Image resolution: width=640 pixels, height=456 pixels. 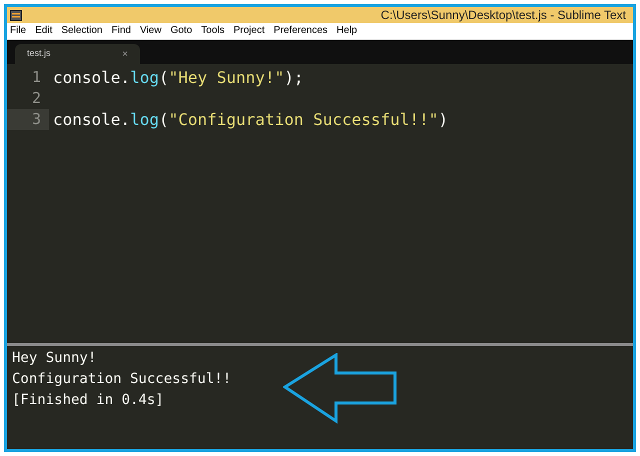 What do you see at coordinates (88, 400) in the screenshot?
I see `output-line: [Finished in 0.4s]` at bounding box center [88, 400].